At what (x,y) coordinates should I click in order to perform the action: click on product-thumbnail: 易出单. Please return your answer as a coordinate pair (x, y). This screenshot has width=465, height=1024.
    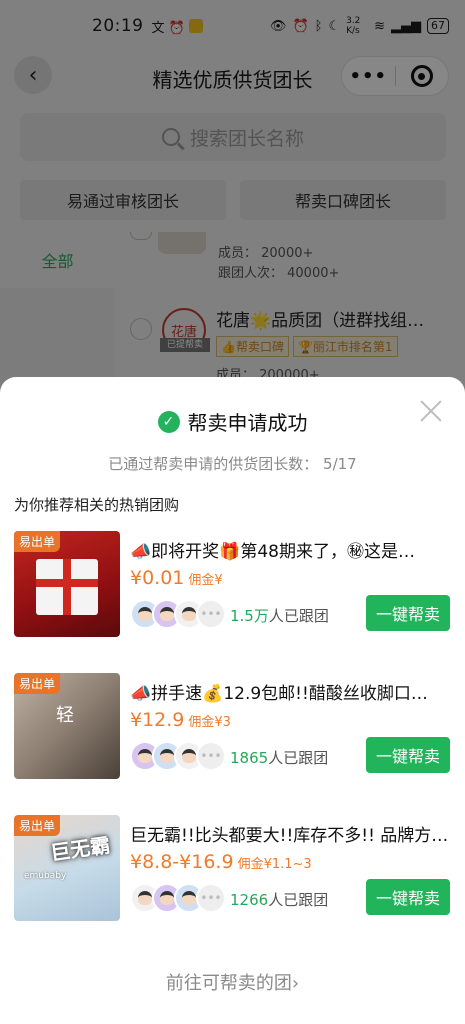
    Looking at the image, I should click on (67, 584).